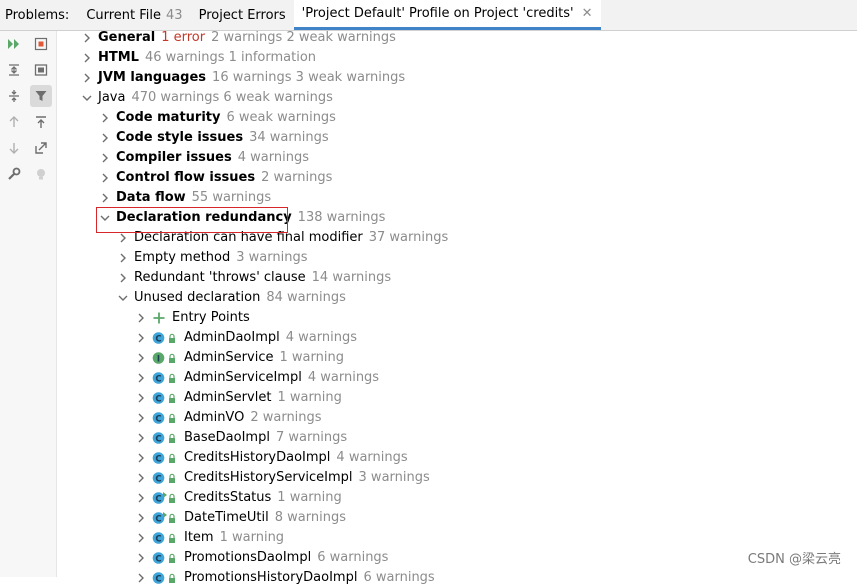 The height and width of the screenshot is (588, 857). I want to click on tree-node-label: General, so click(127, 37).